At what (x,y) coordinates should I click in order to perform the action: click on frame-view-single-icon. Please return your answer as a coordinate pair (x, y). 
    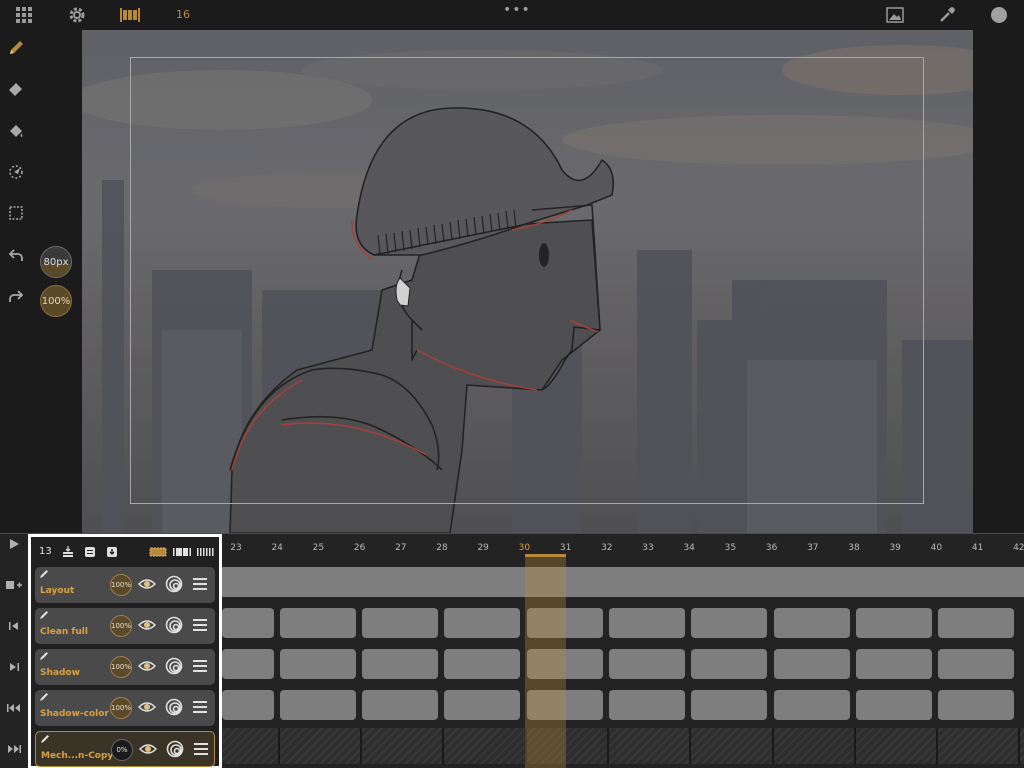
    Looking at the image, I should click on (158, 552).